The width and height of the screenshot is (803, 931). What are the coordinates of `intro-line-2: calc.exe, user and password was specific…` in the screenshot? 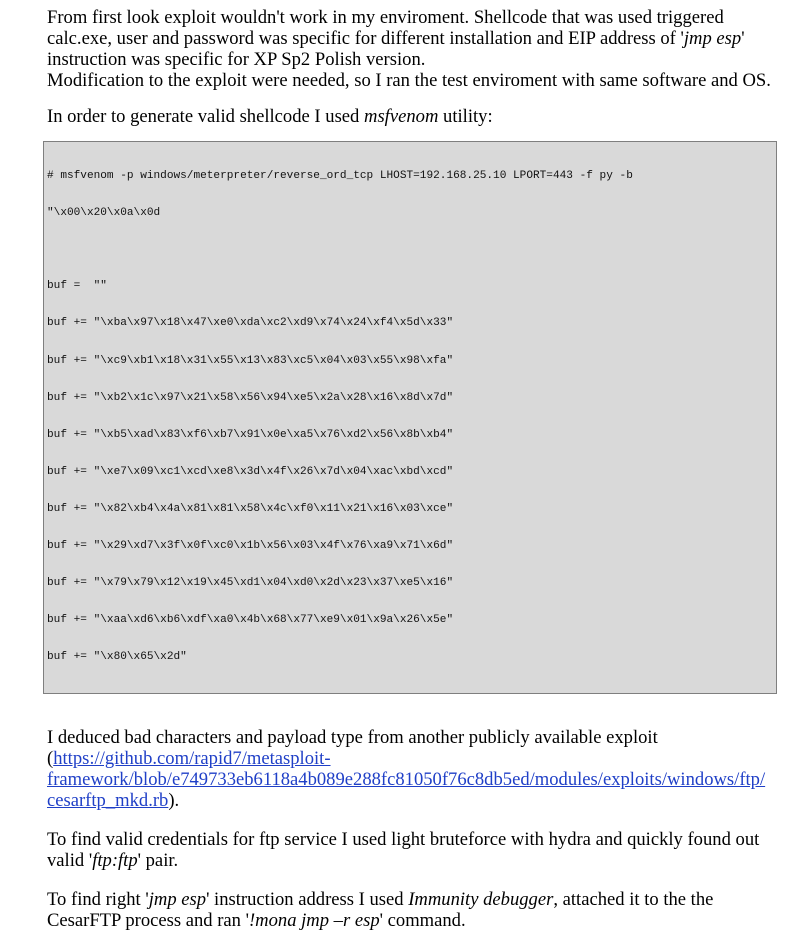 It's located at (396, 38).